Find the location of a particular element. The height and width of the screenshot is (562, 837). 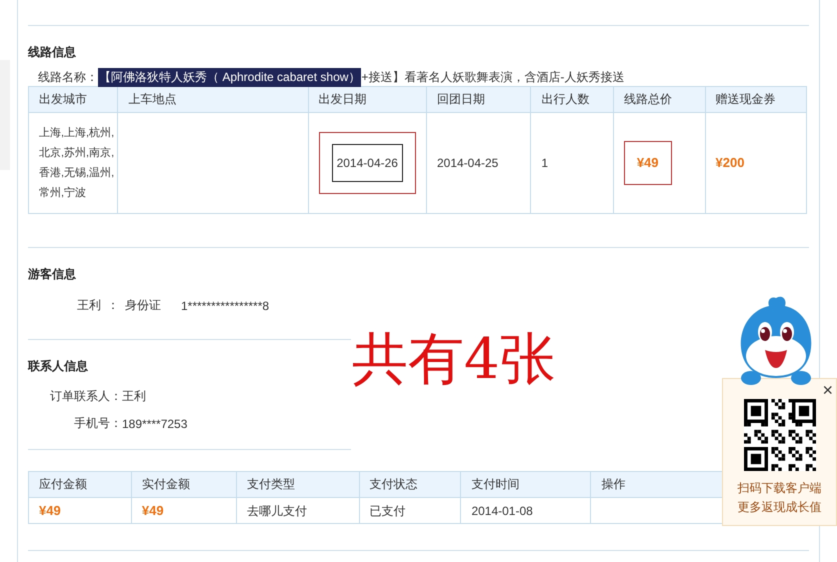

route-name-label: 线路名称： is located at coordinates (68, 77).